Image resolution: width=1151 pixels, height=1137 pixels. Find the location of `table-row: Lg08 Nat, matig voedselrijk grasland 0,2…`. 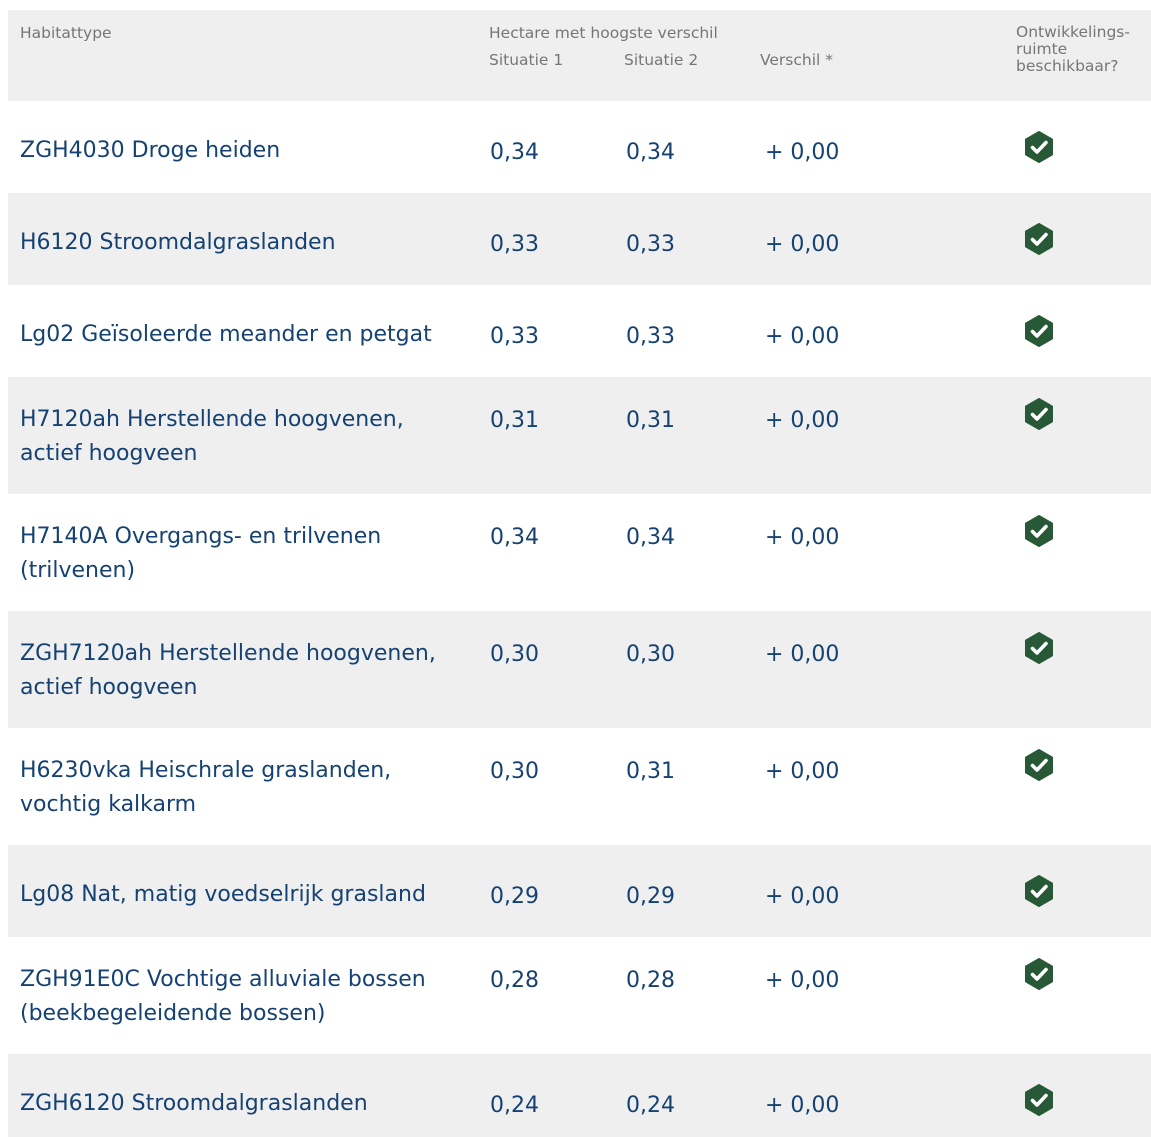

table-row: Lg08 Nat, matig voedselrijk grasland 0,2… is located at coordinates (579, 891).